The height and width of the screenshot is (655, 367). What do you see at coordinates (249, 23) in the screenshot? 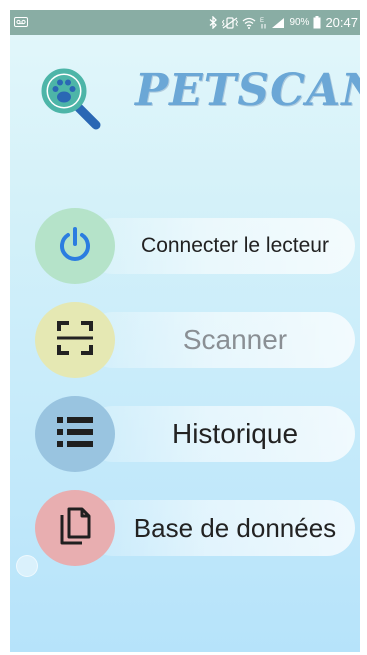
I see `wifi-icon` at bounding box center [249, 23].